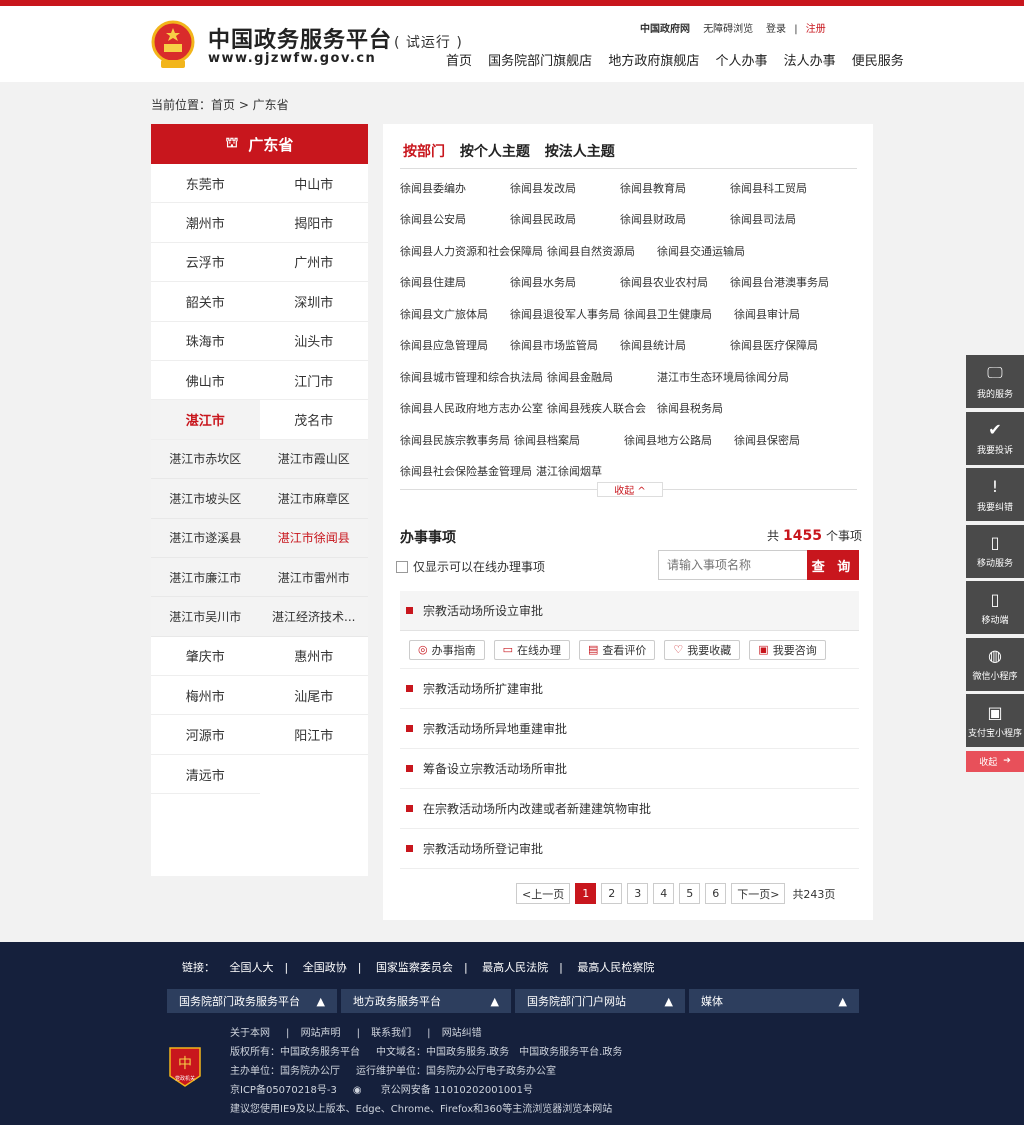 This screenshot has height=1125, width=1024. I want to click on mobile-service-button: ▯ 移动服务, so click(995, 551).